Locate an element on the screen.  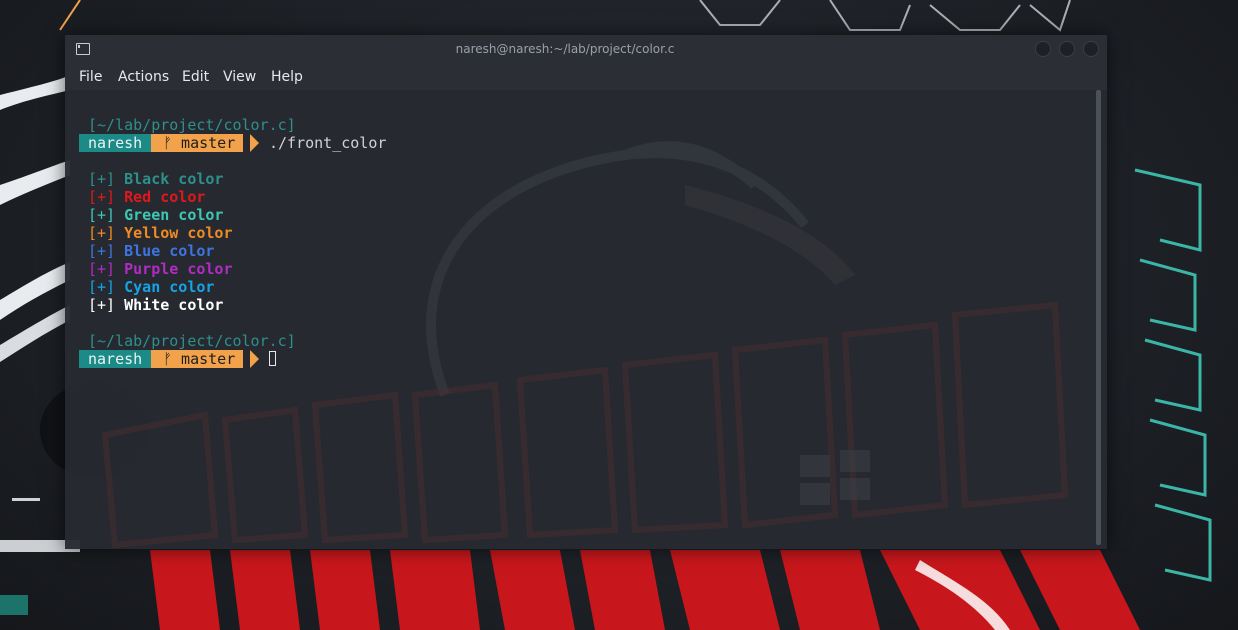
window-title: naresh@naresh:~/lab/project/color.c is located at coordinates (565, 49).